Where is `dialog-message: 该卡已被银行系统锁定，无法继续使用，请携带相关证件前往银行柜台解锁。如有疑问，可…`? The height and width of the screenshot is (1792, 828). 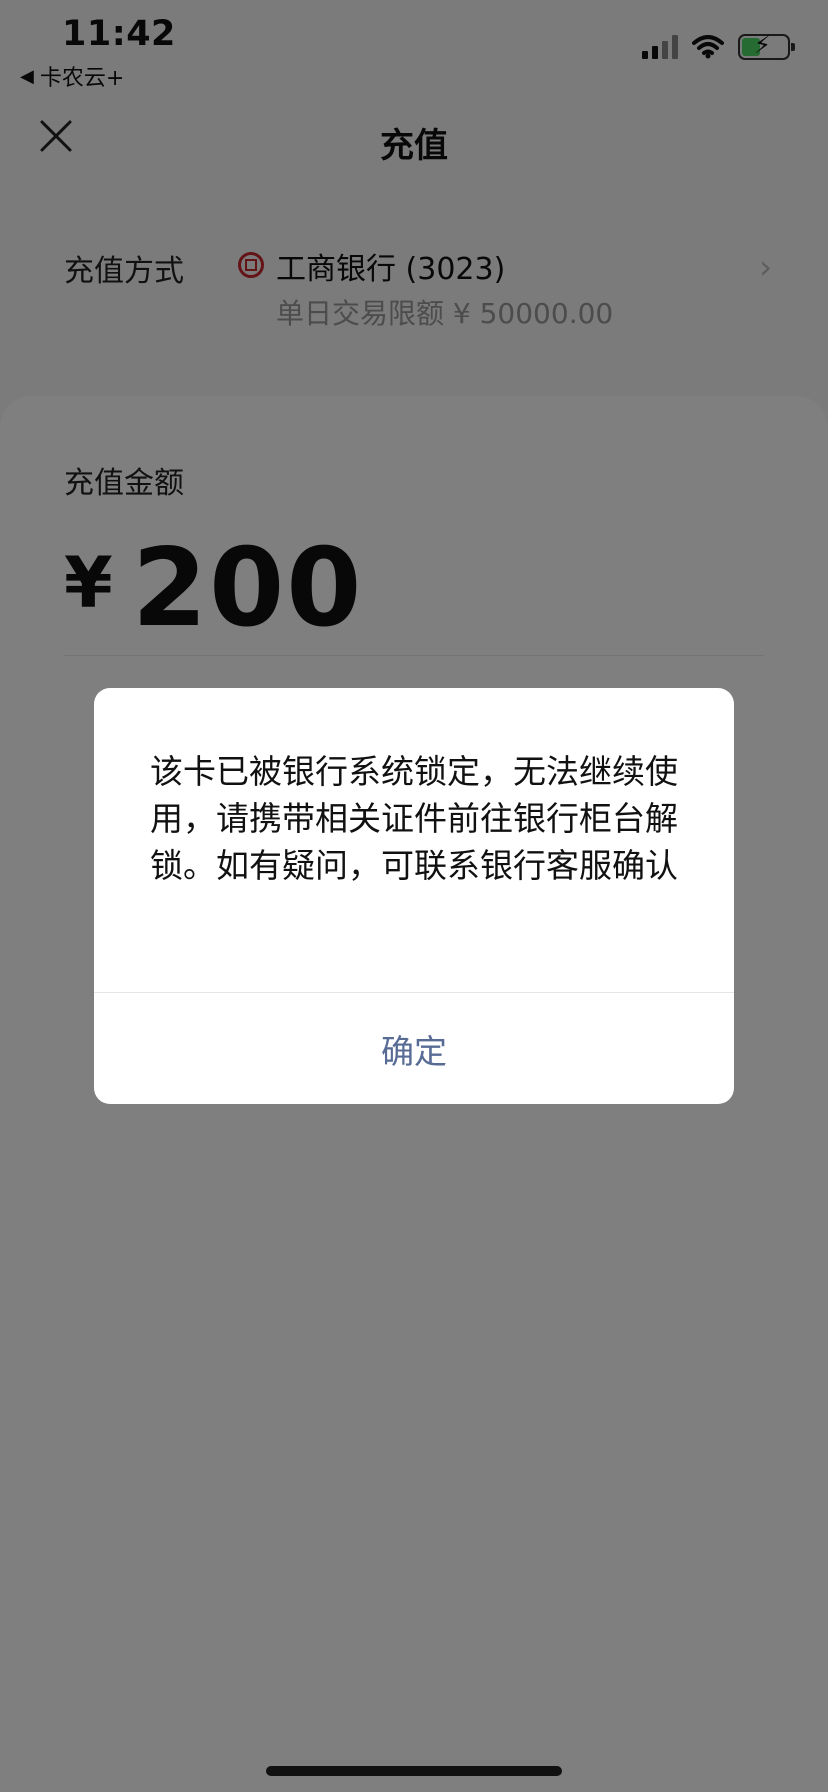
dialog-message: 该卡已被银行系统锁定，无法继续使用，请携带相关证件前往银行柜台解锁。如有疑问，可… is located at coordinates (414, 818).